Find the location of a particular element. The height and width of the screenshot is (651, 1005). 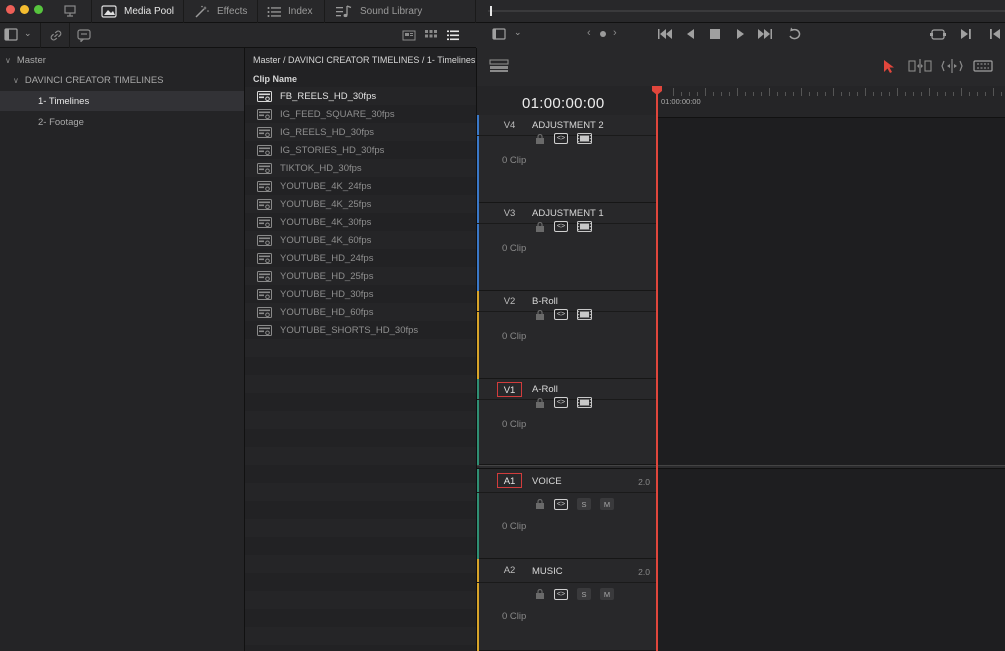

next-edit-icon is located at coordinates (966, 34).